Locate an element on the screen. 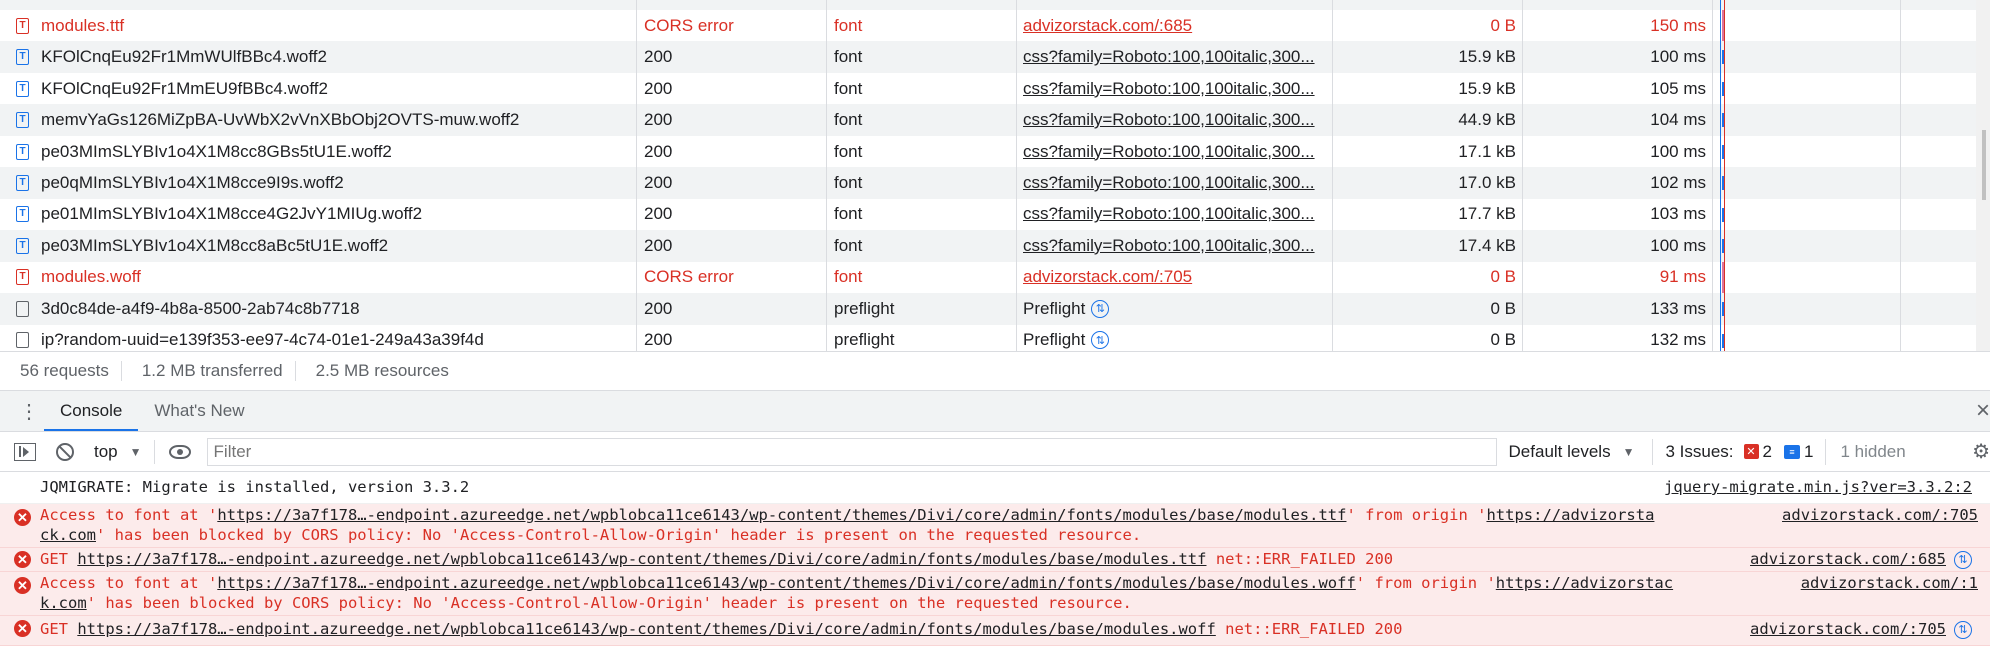  context-selector: top ▼ is located at coordinates (118, 452).